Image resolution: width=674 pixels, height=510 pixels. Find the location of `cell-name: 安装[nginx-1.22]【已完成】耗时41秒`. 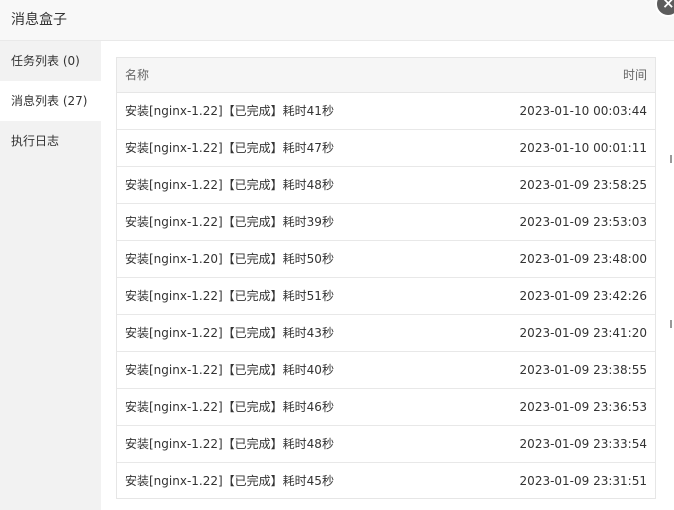

cell-name: 安装[nginx-1.22]【已完成】耗时41秒 is located at coordinates (229, 111).